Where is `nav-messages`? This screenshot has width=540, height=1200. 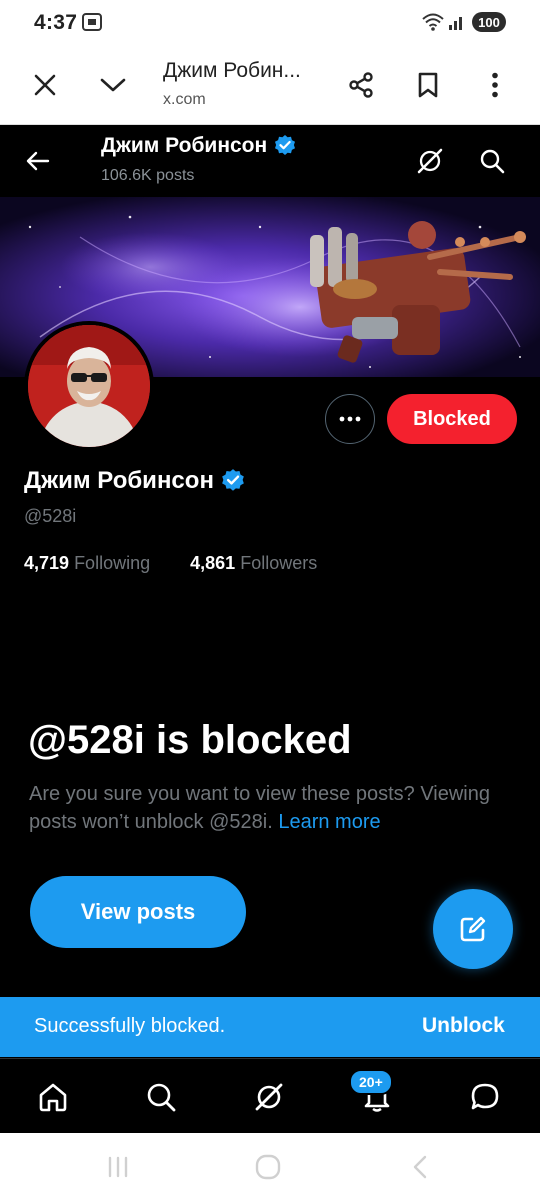
nav-messages is located at coordinates (485, 1097).